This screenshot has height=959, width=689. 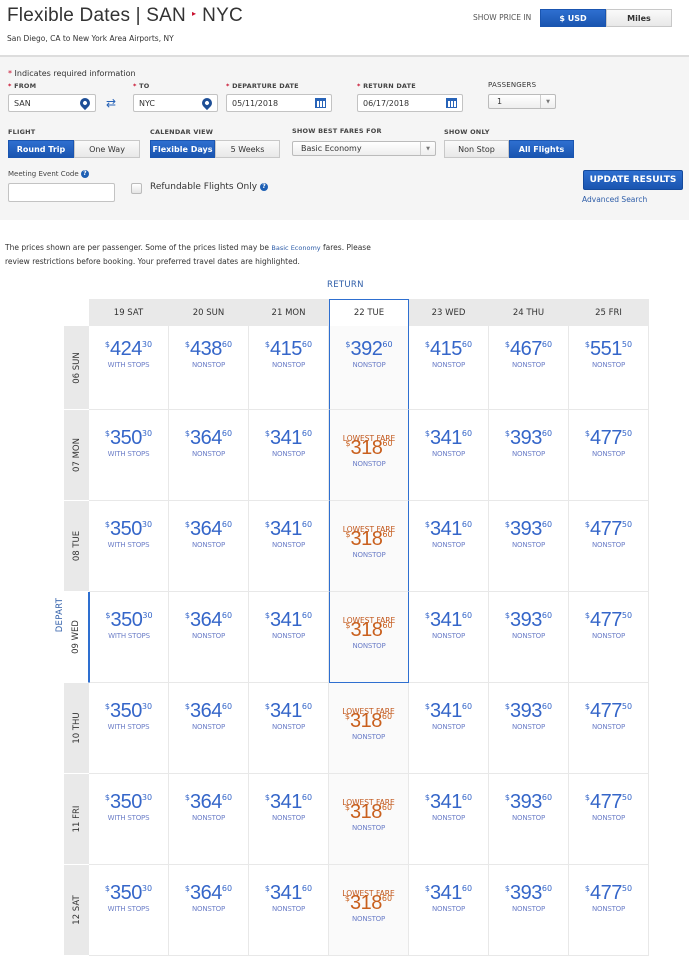 I want to click on price-dollars: 393, so click(x=526, y=438).